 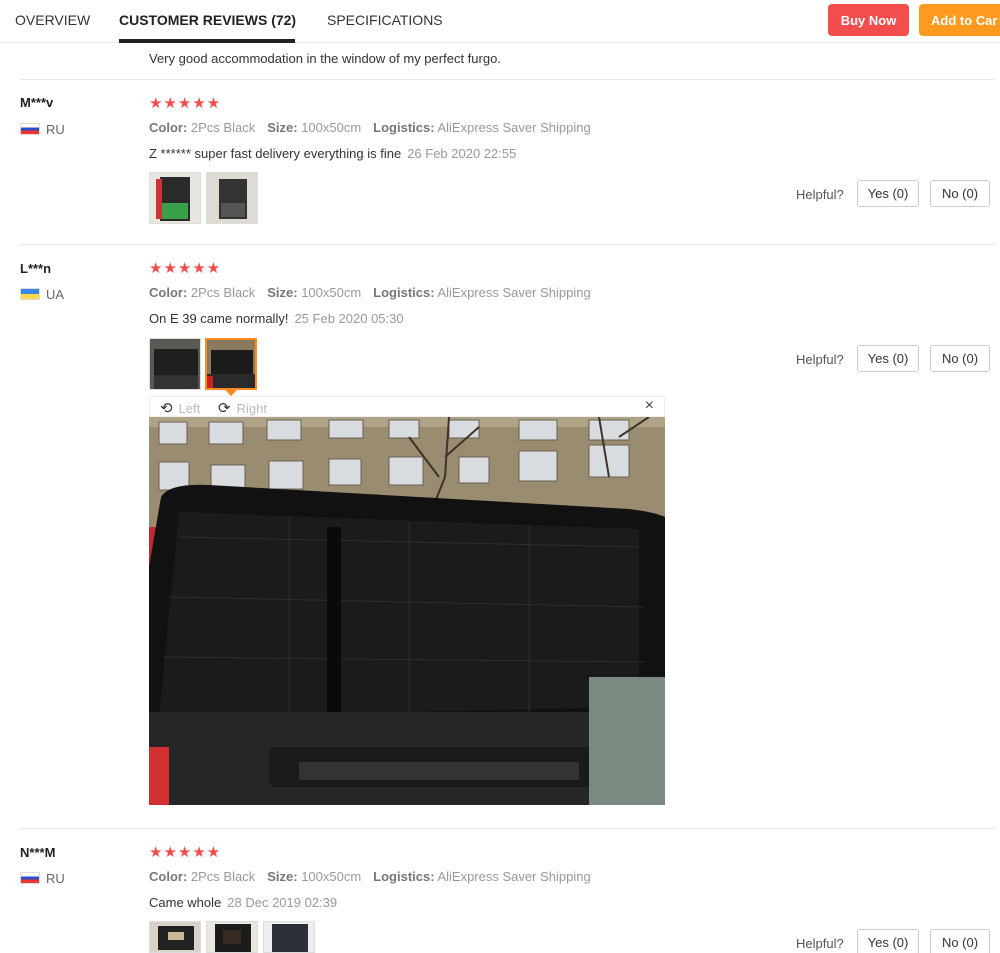 What do you see at coordinates (37, 102) in the screenshot?
I see `reviewer-name: M***v` at bounding box center [37, 102].